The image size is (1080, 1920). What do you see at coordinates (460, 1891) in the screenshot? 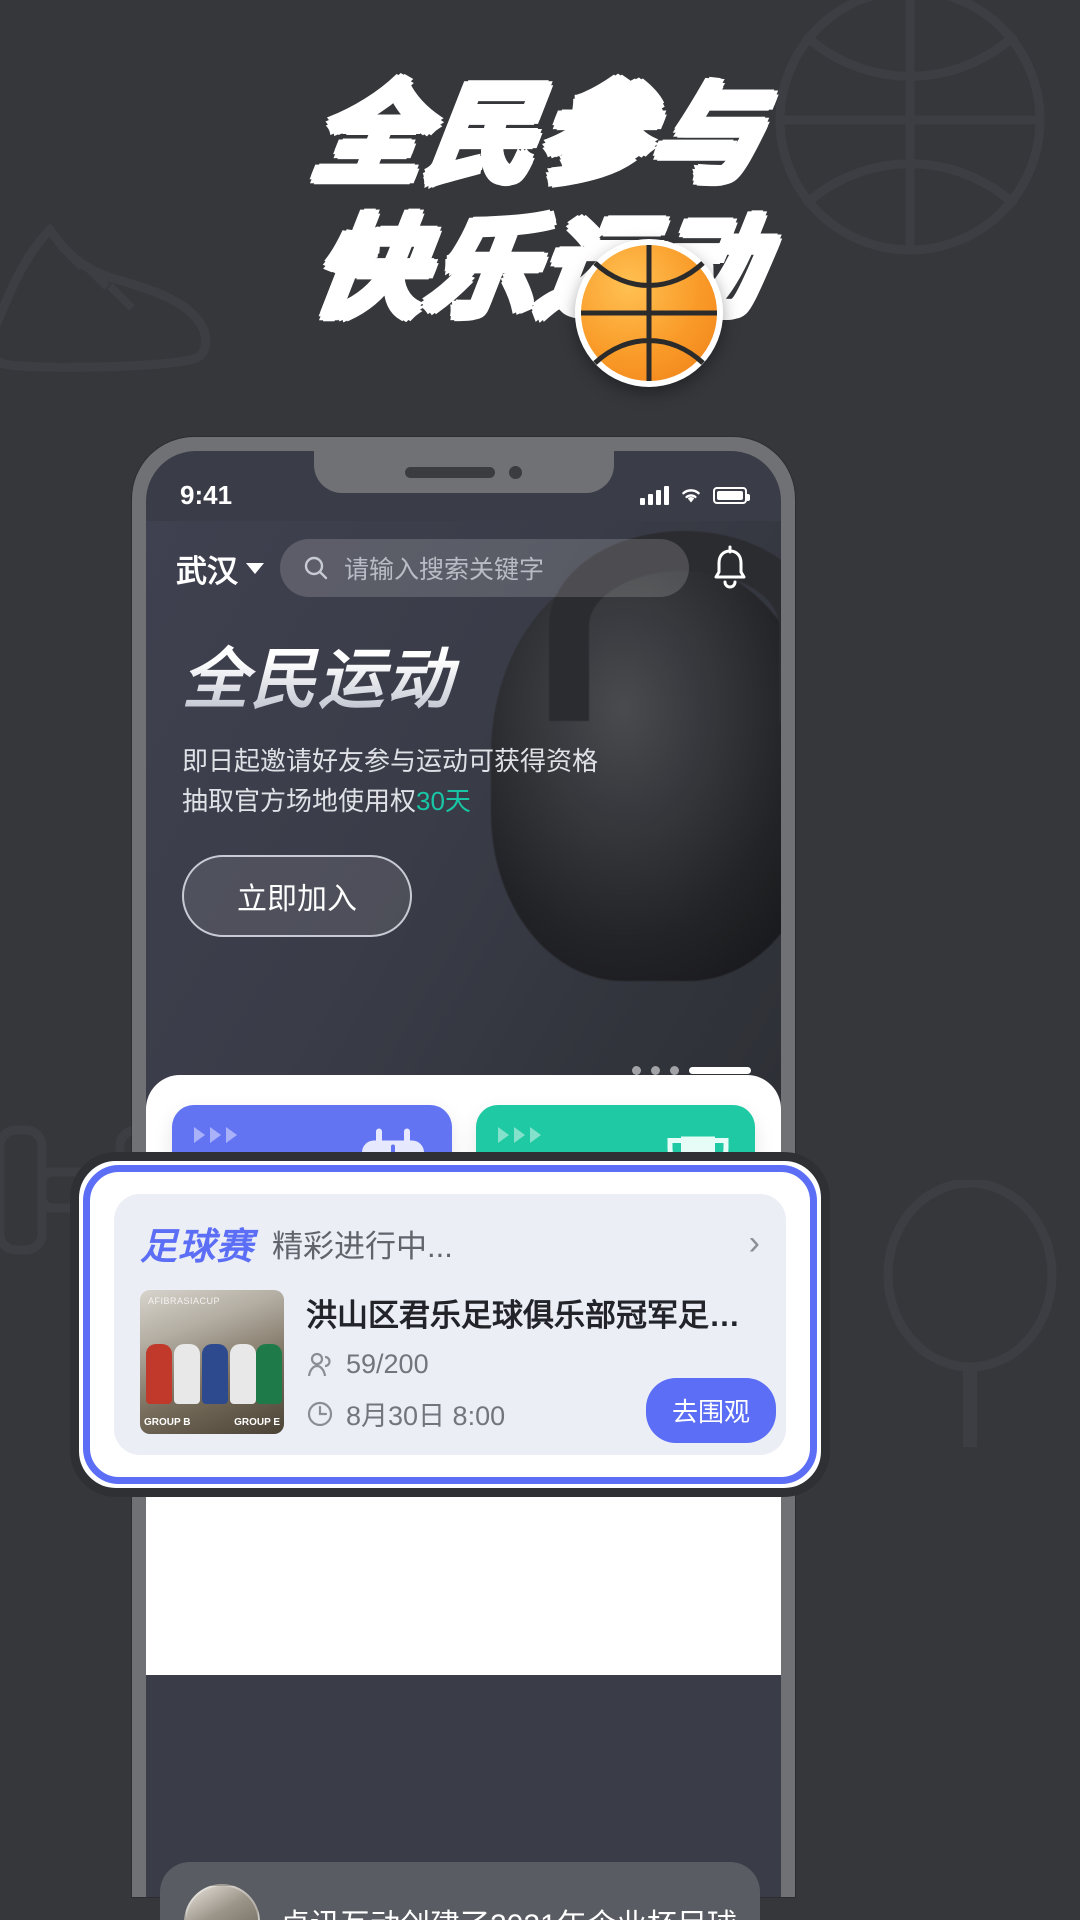
I see `feed-post: 卓讯互动创建了2021年企业杯足球联赛～` at bounding box center [460, 1891].